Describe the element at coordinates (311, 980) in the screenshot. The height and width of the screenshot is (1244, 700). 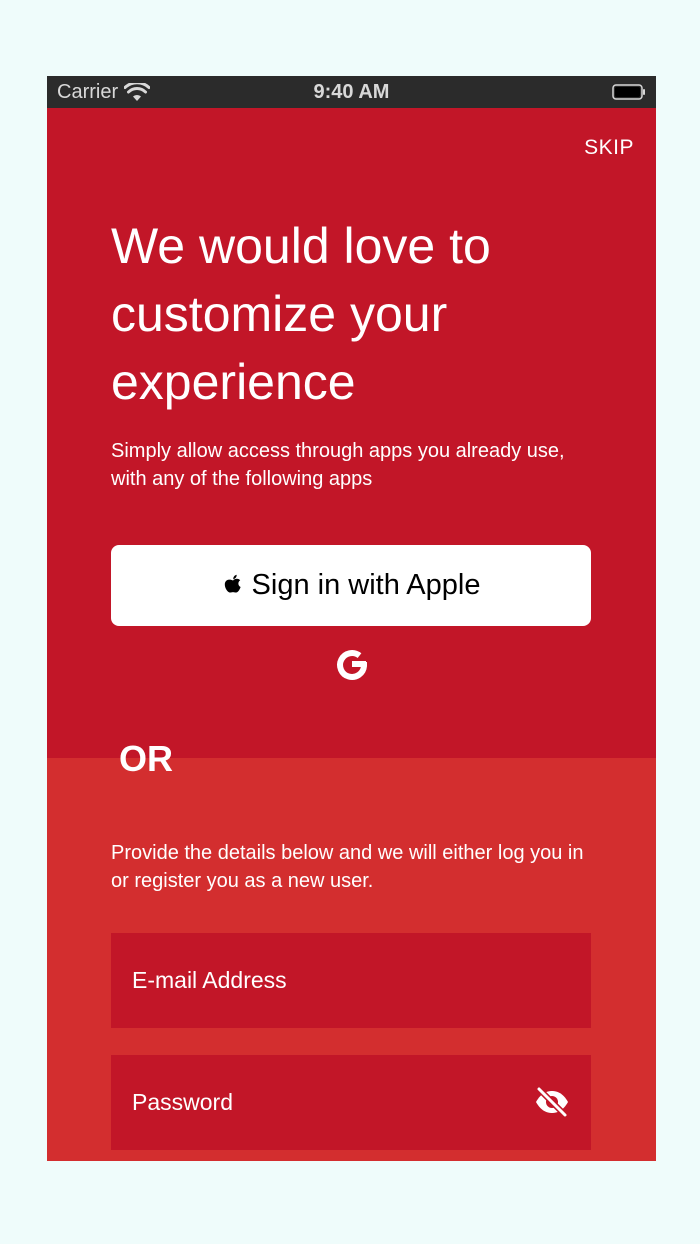
I see `email-input` at that location.